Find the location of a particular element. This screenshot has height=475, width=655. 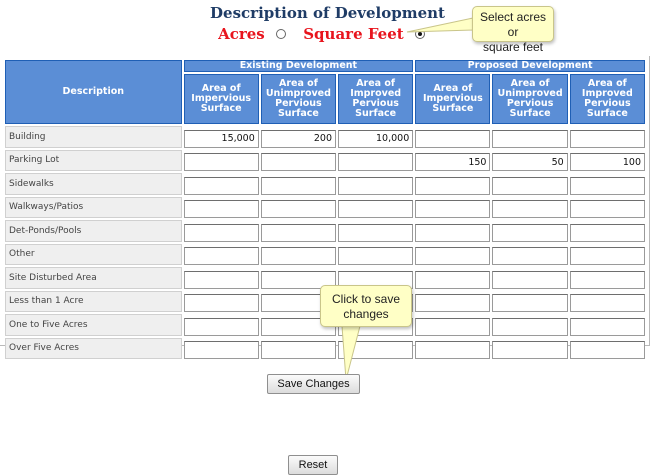

reset-button: Reset is located at coordinates (313, 465).